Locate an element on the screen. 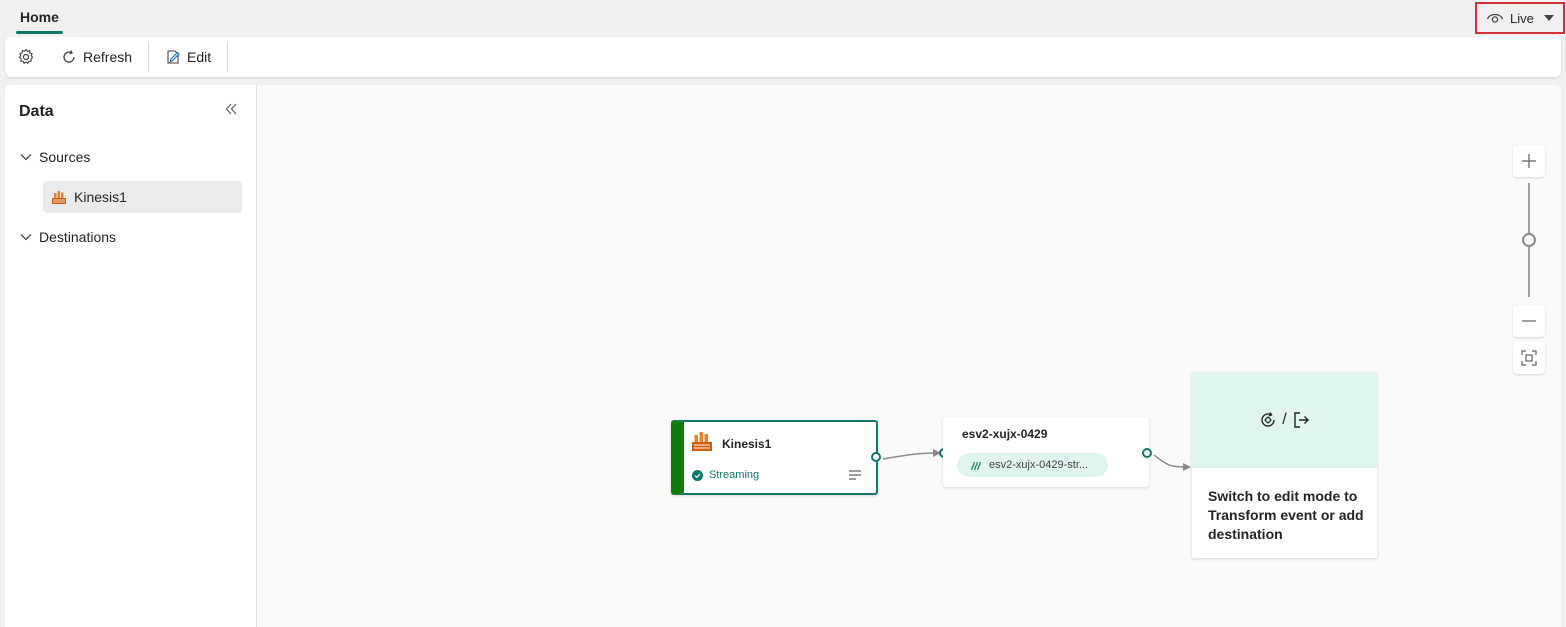 Image resolution: width=1566 pixels, height=627 pixels. stream-node-title: esv2-xujx-0429 is located at coordinates (1005, 434).